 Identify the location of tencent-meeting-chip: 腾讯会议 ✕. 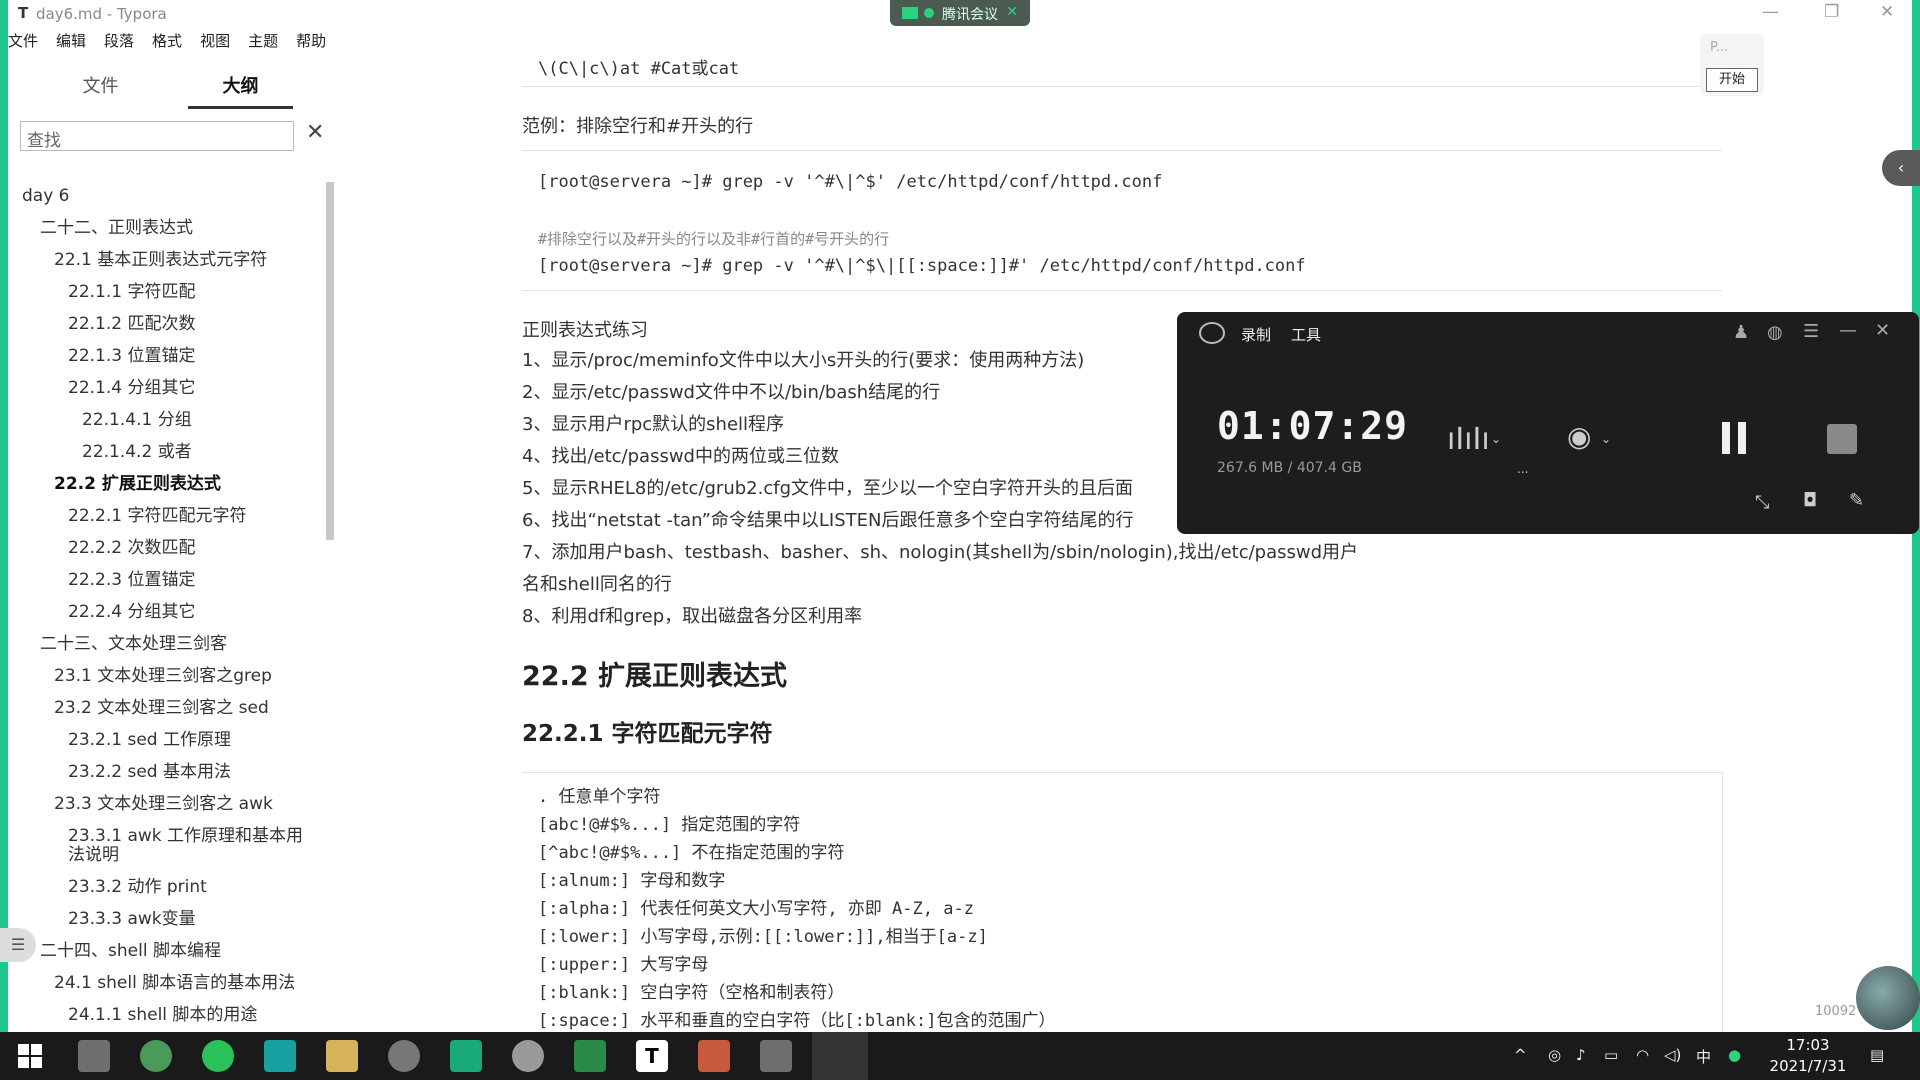
(960, 13).